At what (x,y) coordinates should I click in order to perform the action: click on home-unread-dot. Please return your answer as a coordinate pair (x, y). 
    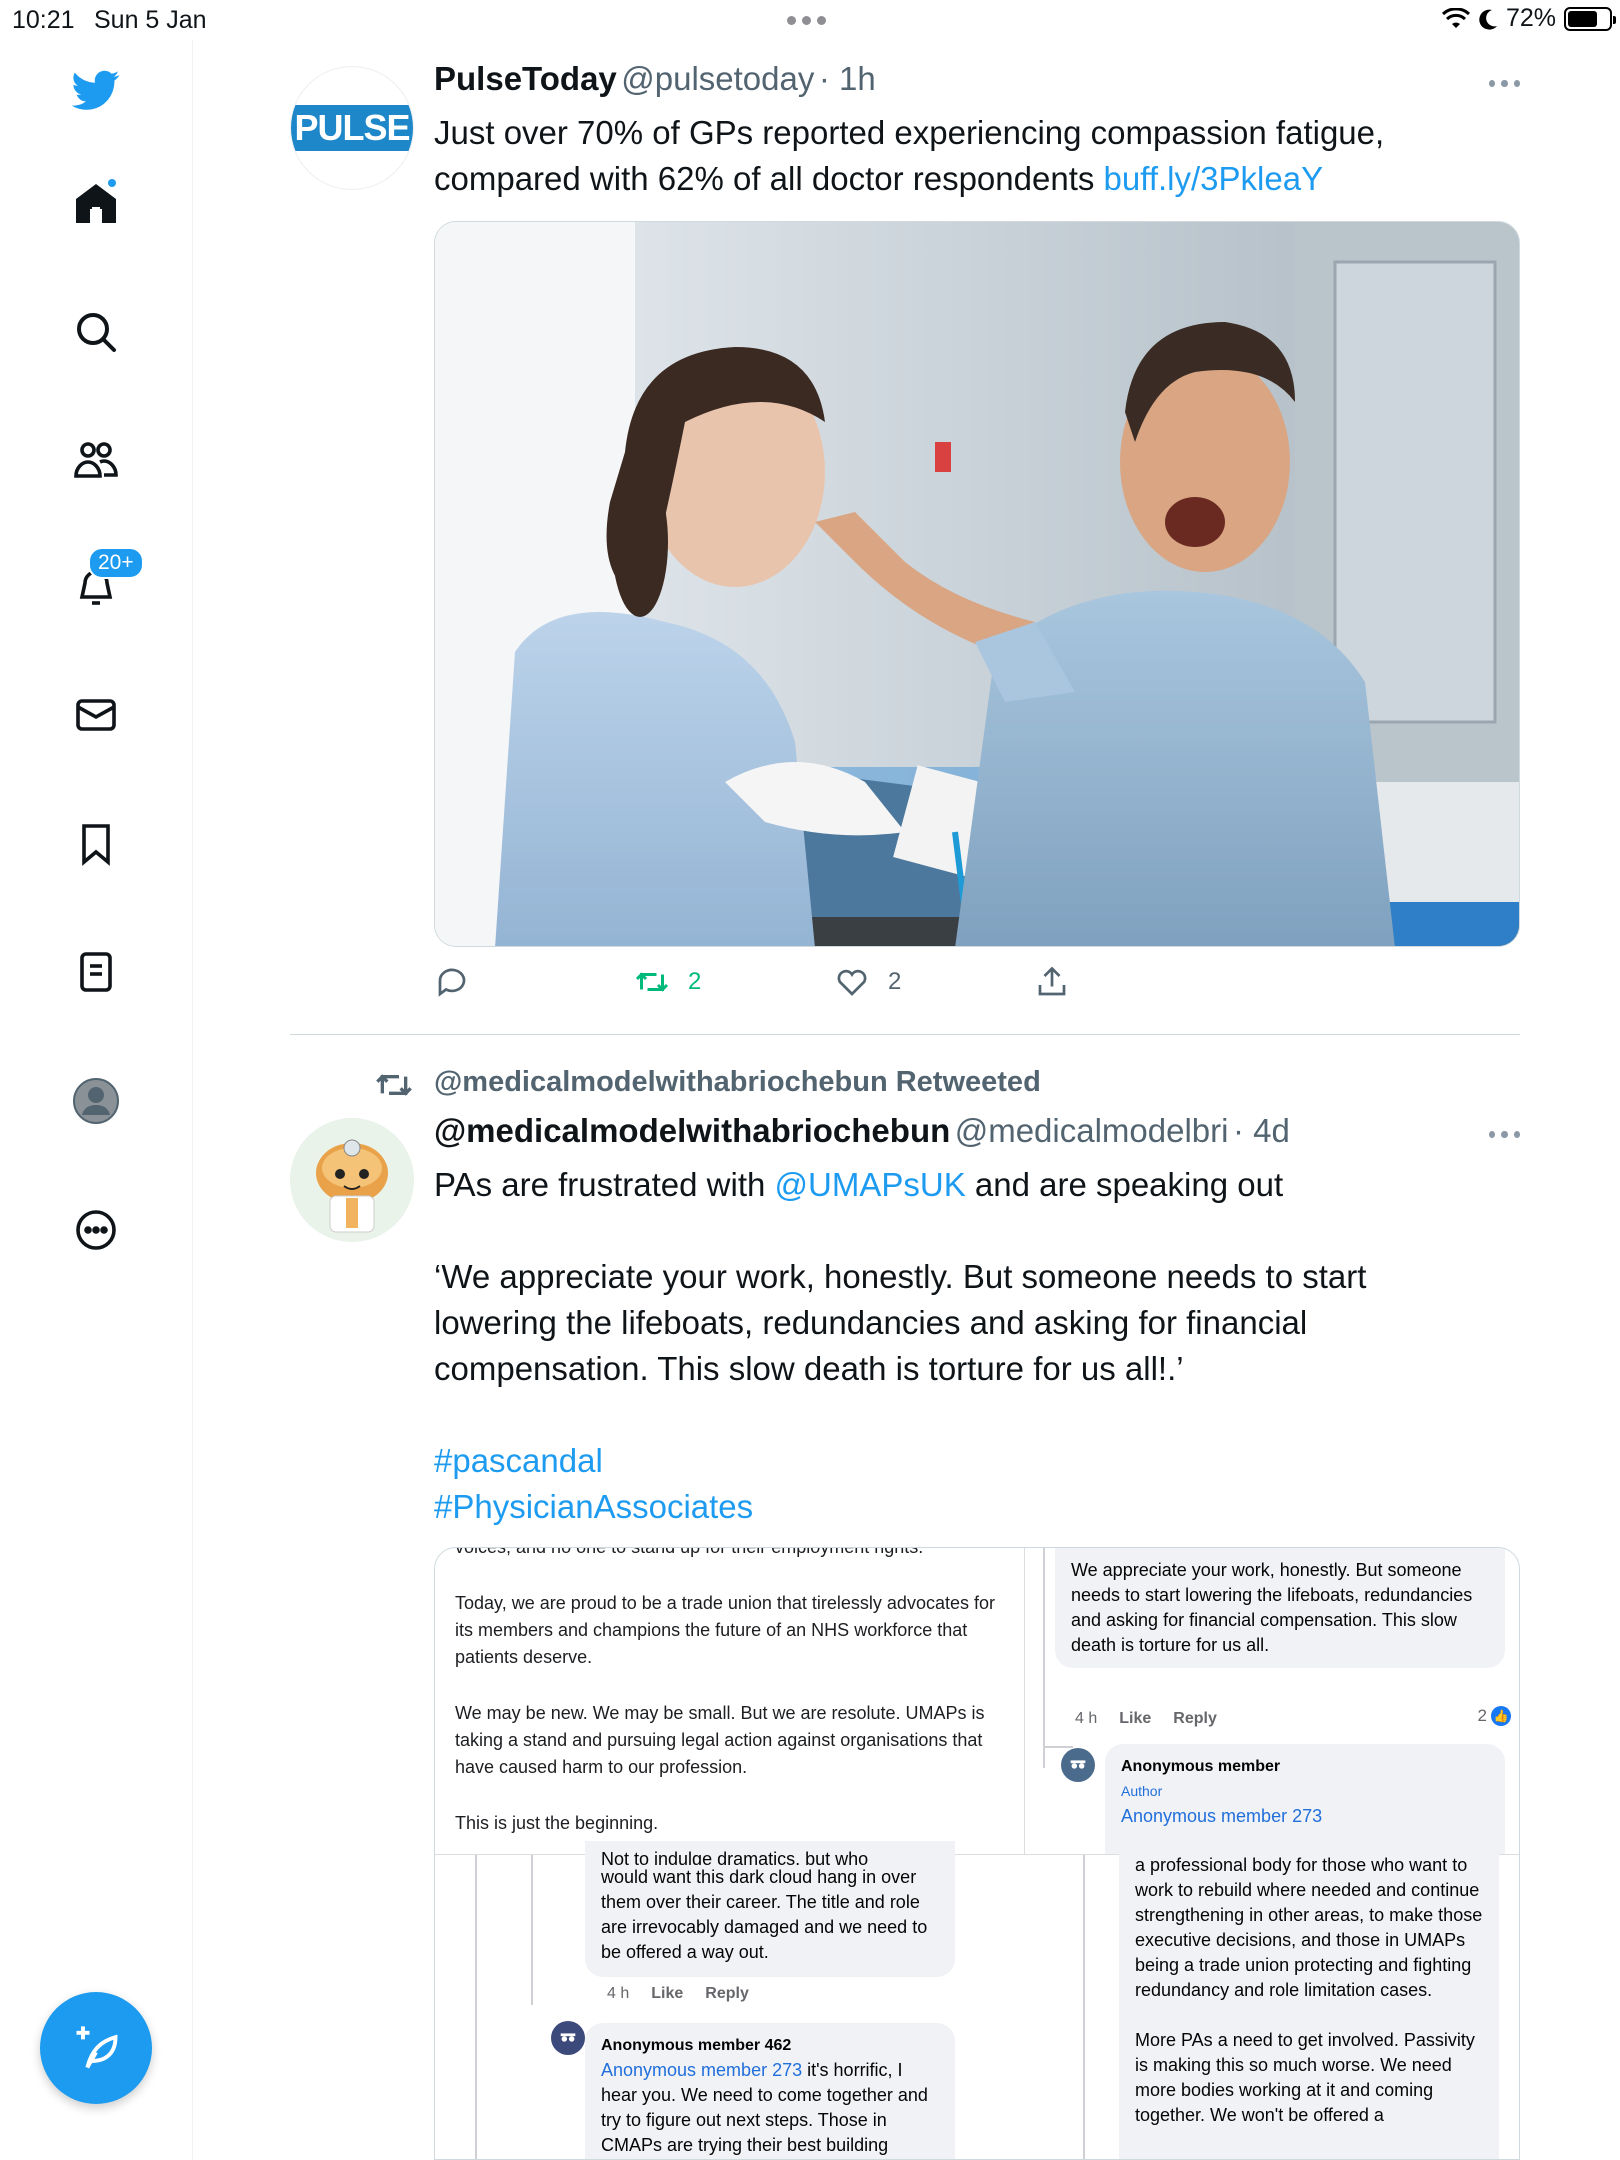
    Looking at the image, I should click on (112, 183).